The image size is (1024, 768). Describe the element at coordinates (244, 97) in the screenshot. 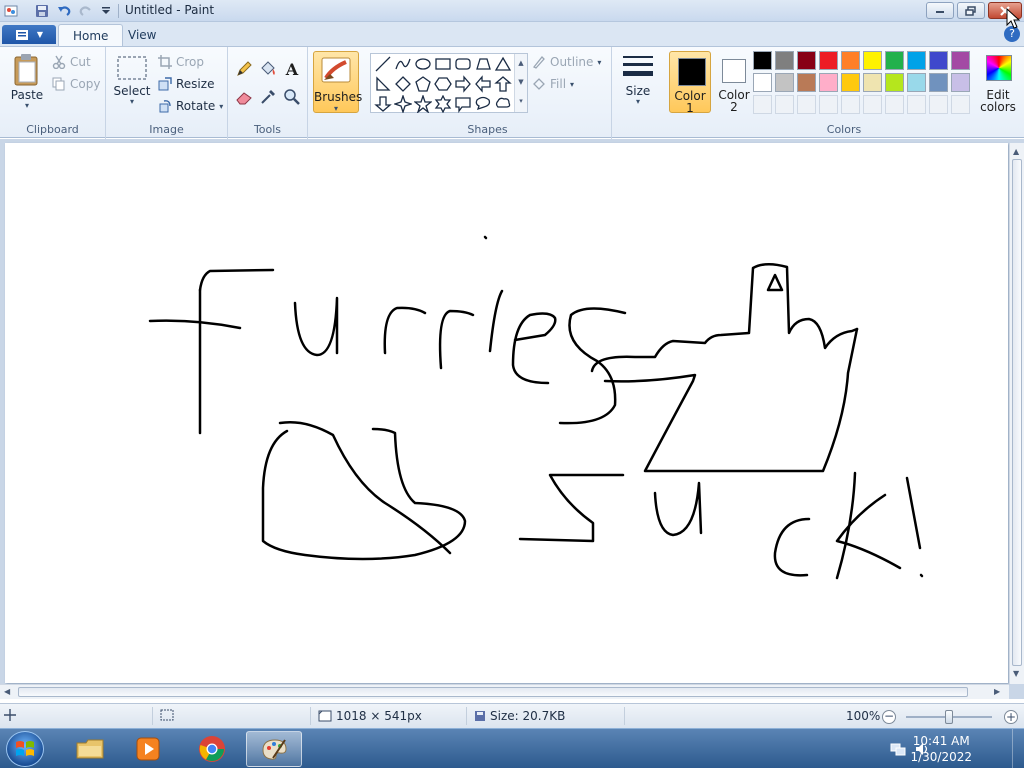

I see `eraser-icon` at that location.